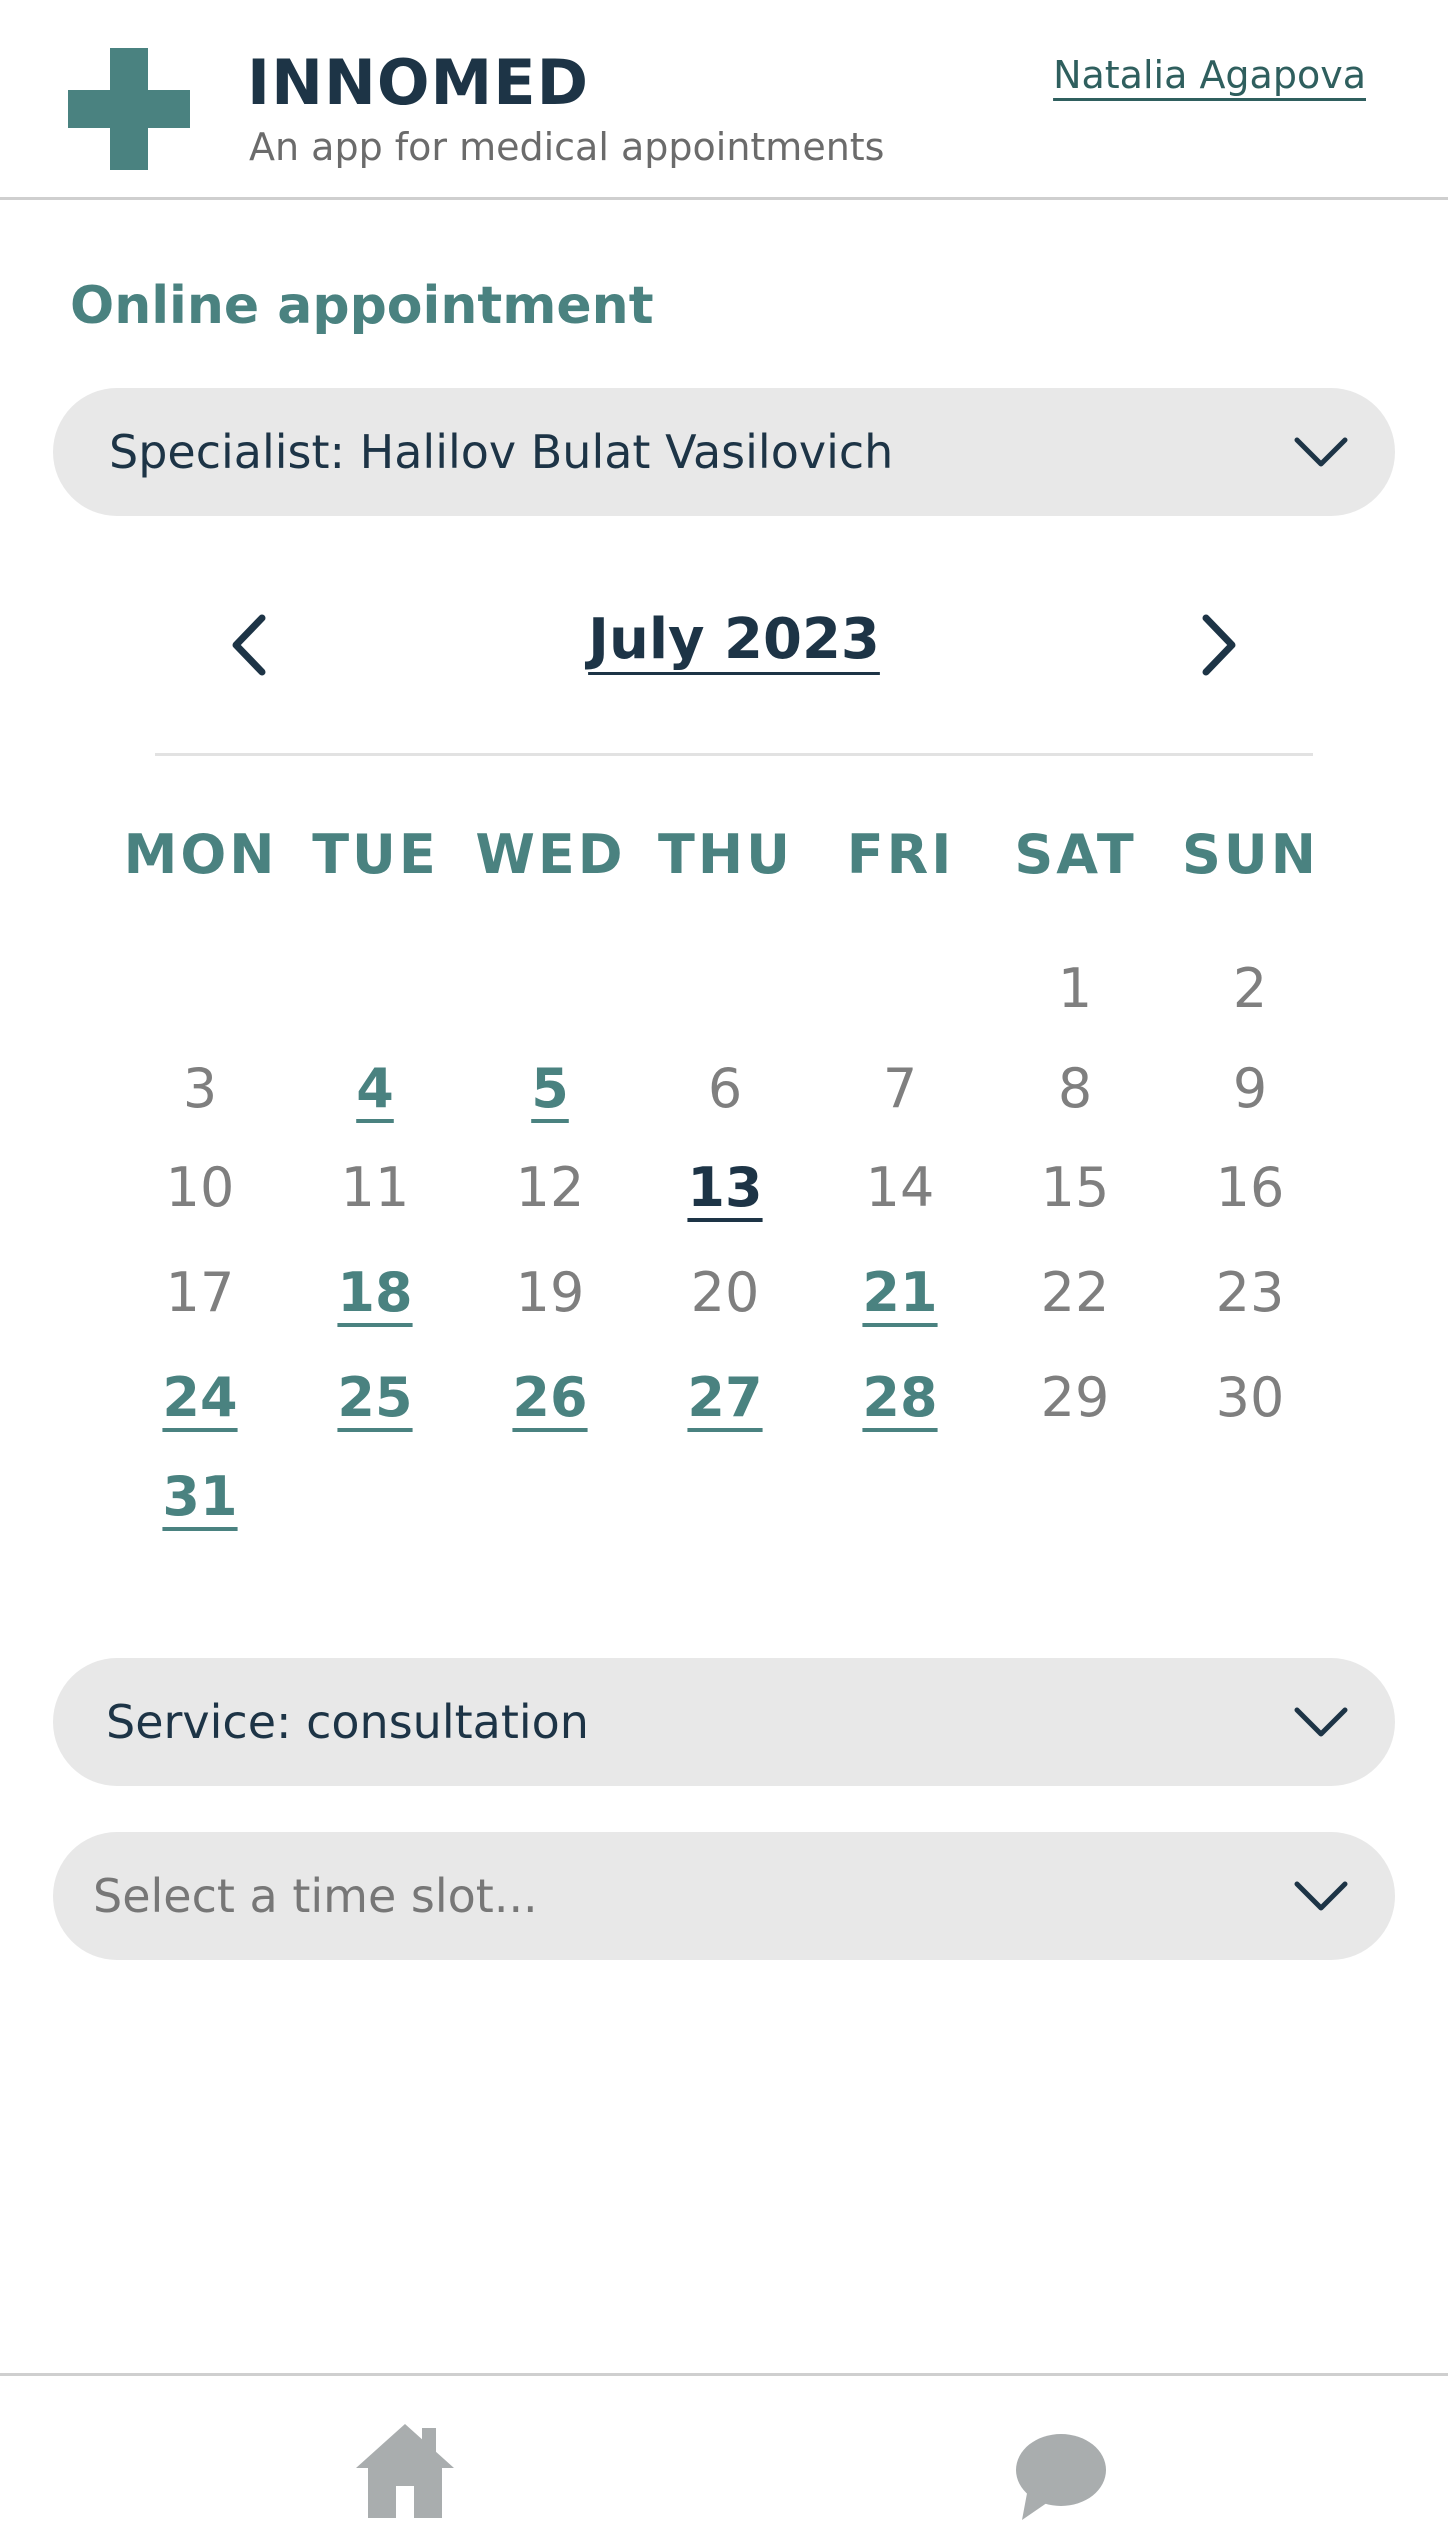  Describe the element at coordinates (200, 1497) in the screenshot. I see `calendar-day-31: 31` at that location.